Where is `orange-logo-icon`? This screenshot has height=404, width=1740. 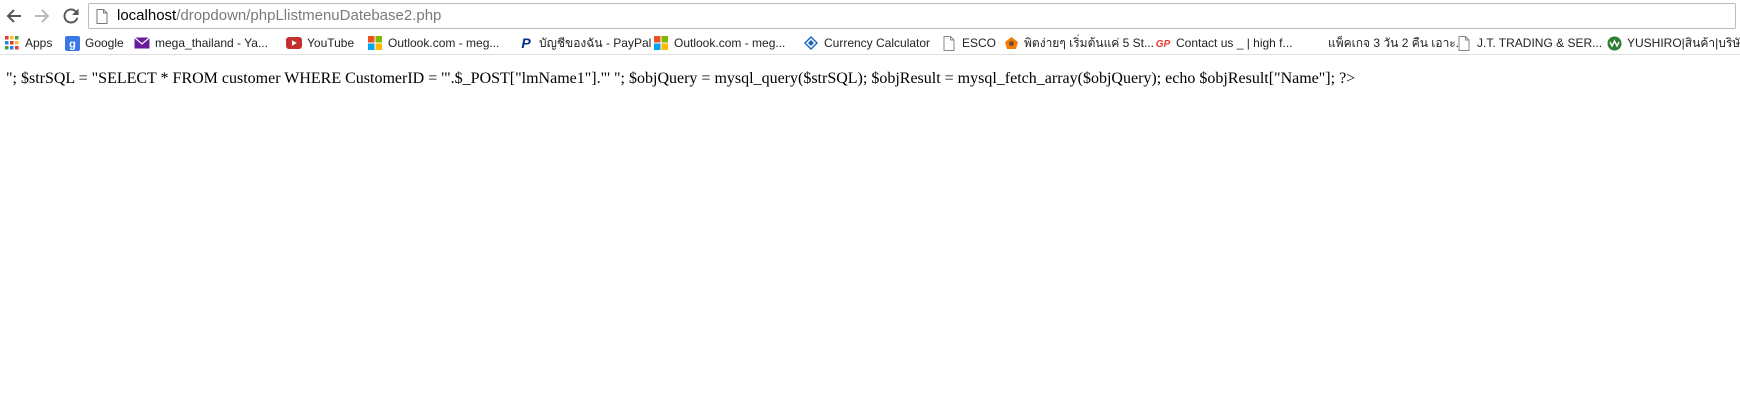
orange-logo-icon is located at coordinates (1011, 43).